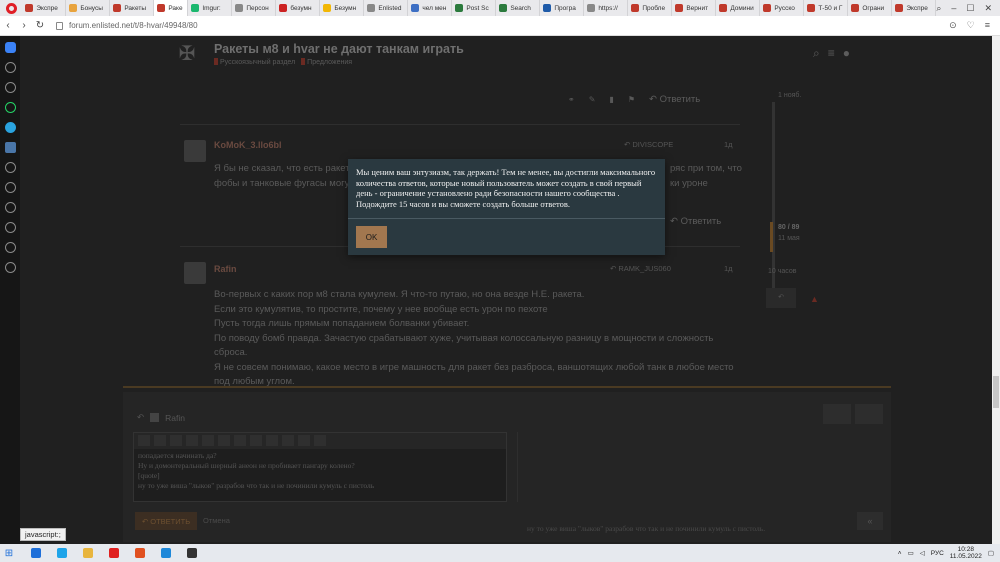 This screenshot has width=1000, height=562. I want to click on search-icon: ⌕, so click(816, 53).